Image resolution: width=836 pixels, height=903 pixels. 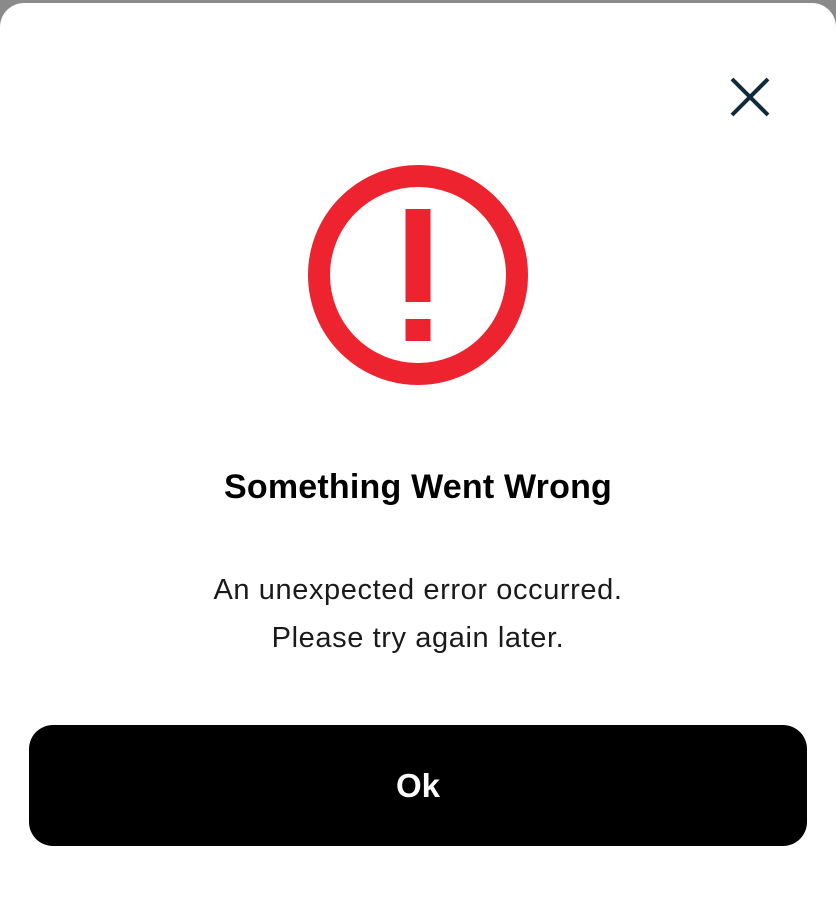 What do you see at coordinates (418, 638) in the screenshot?
I see `message-line: Please try again later.` at bounding box center [418, 638].